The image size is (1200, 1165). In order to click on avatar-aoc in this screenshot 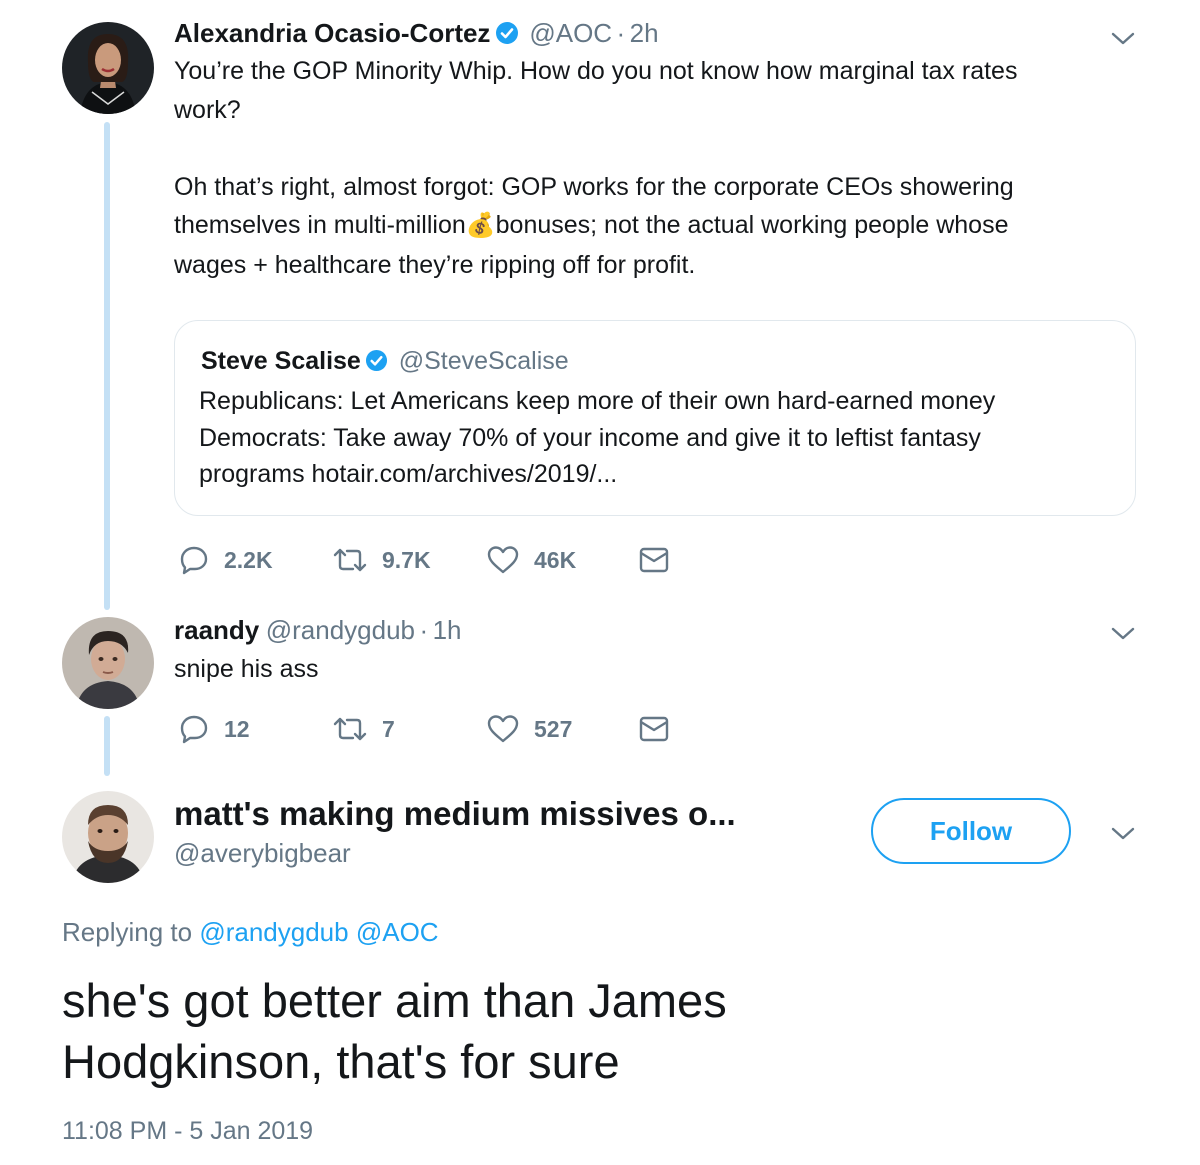, I will do `click(108, 68)`.